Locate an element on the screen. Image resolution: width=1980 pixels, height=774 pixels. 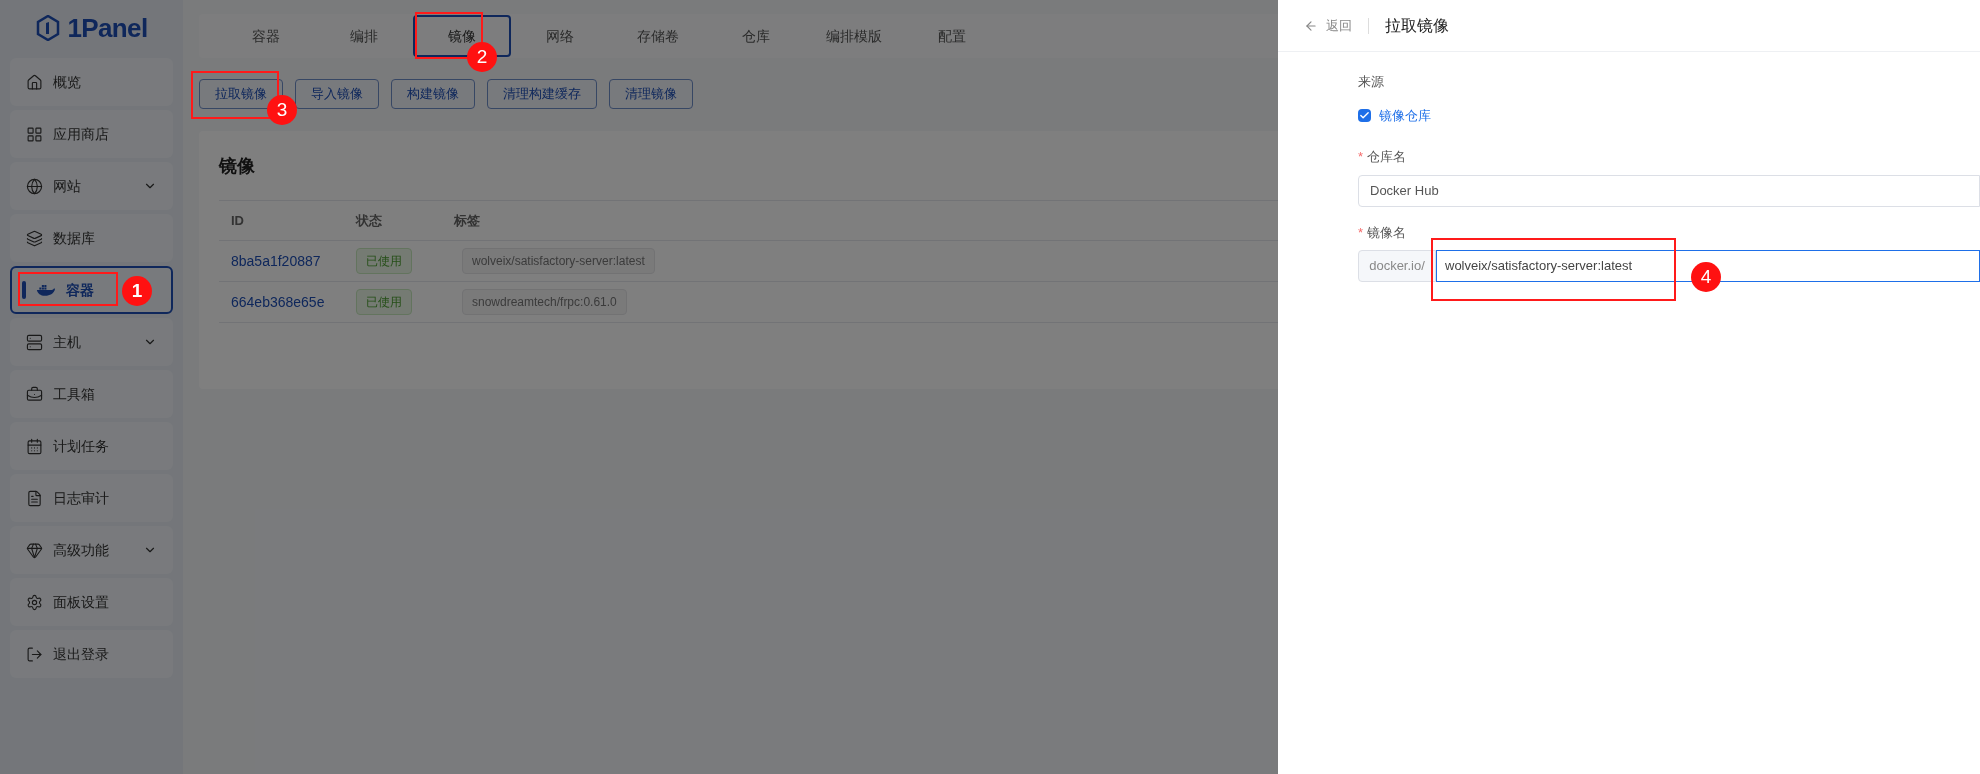
sidebar-label: 数据库 is located at coordinates (74, 238).